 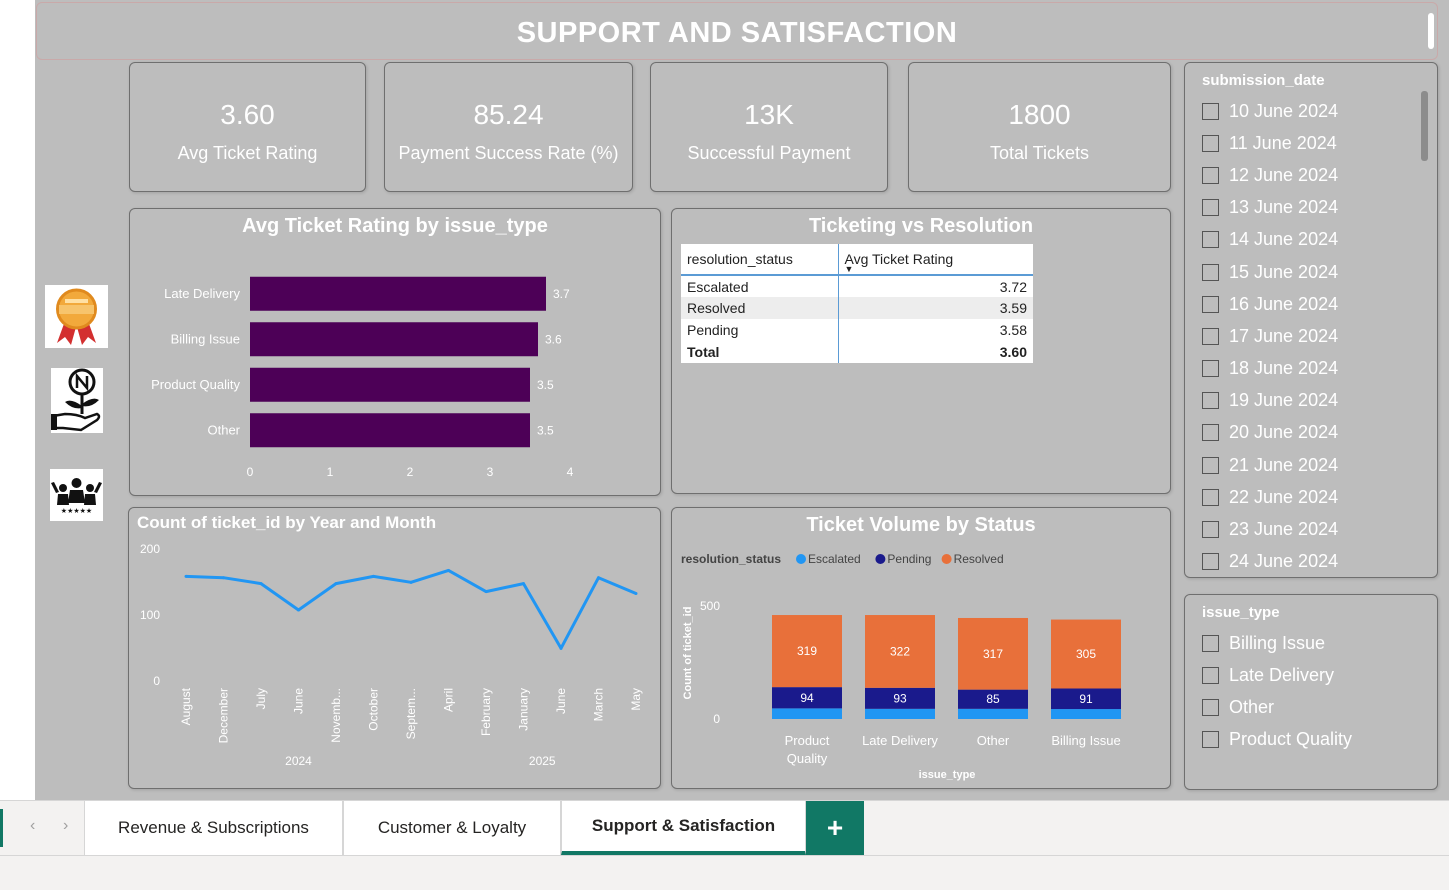 I want to click on table-row: Escalated 3.72, so click(x=857, y=286).